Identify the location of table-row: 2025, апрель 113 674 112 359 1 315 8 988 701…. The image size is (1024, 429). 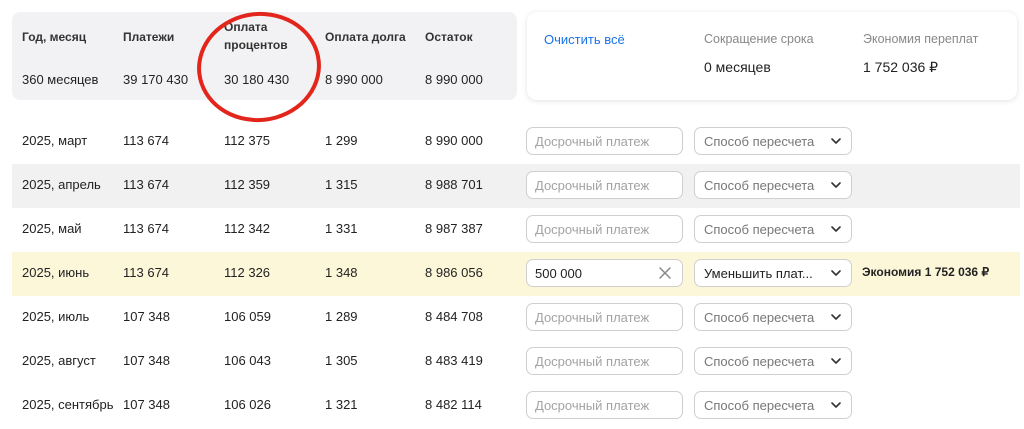
(516, 186).